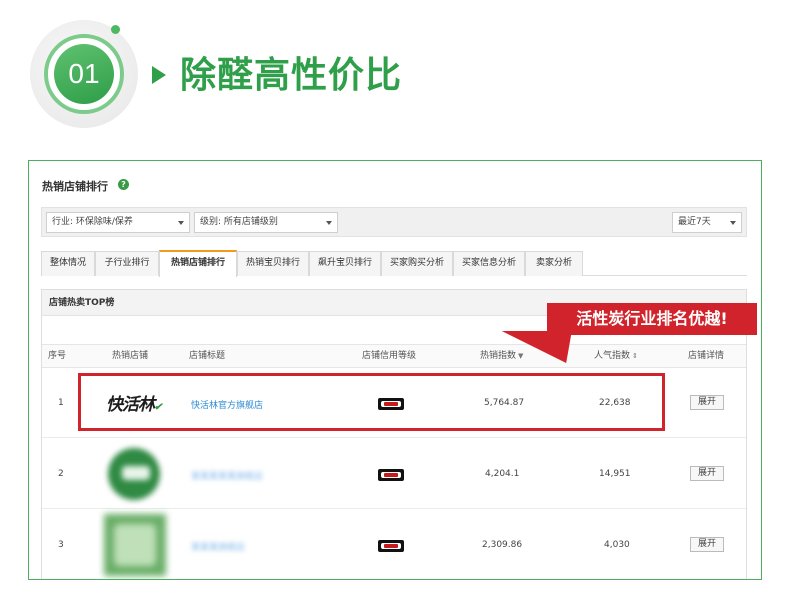 The width and height of the screenshot is (790, 609). I want to click on tab-hot-items: 热销宝贝排行, so click(273, 263).